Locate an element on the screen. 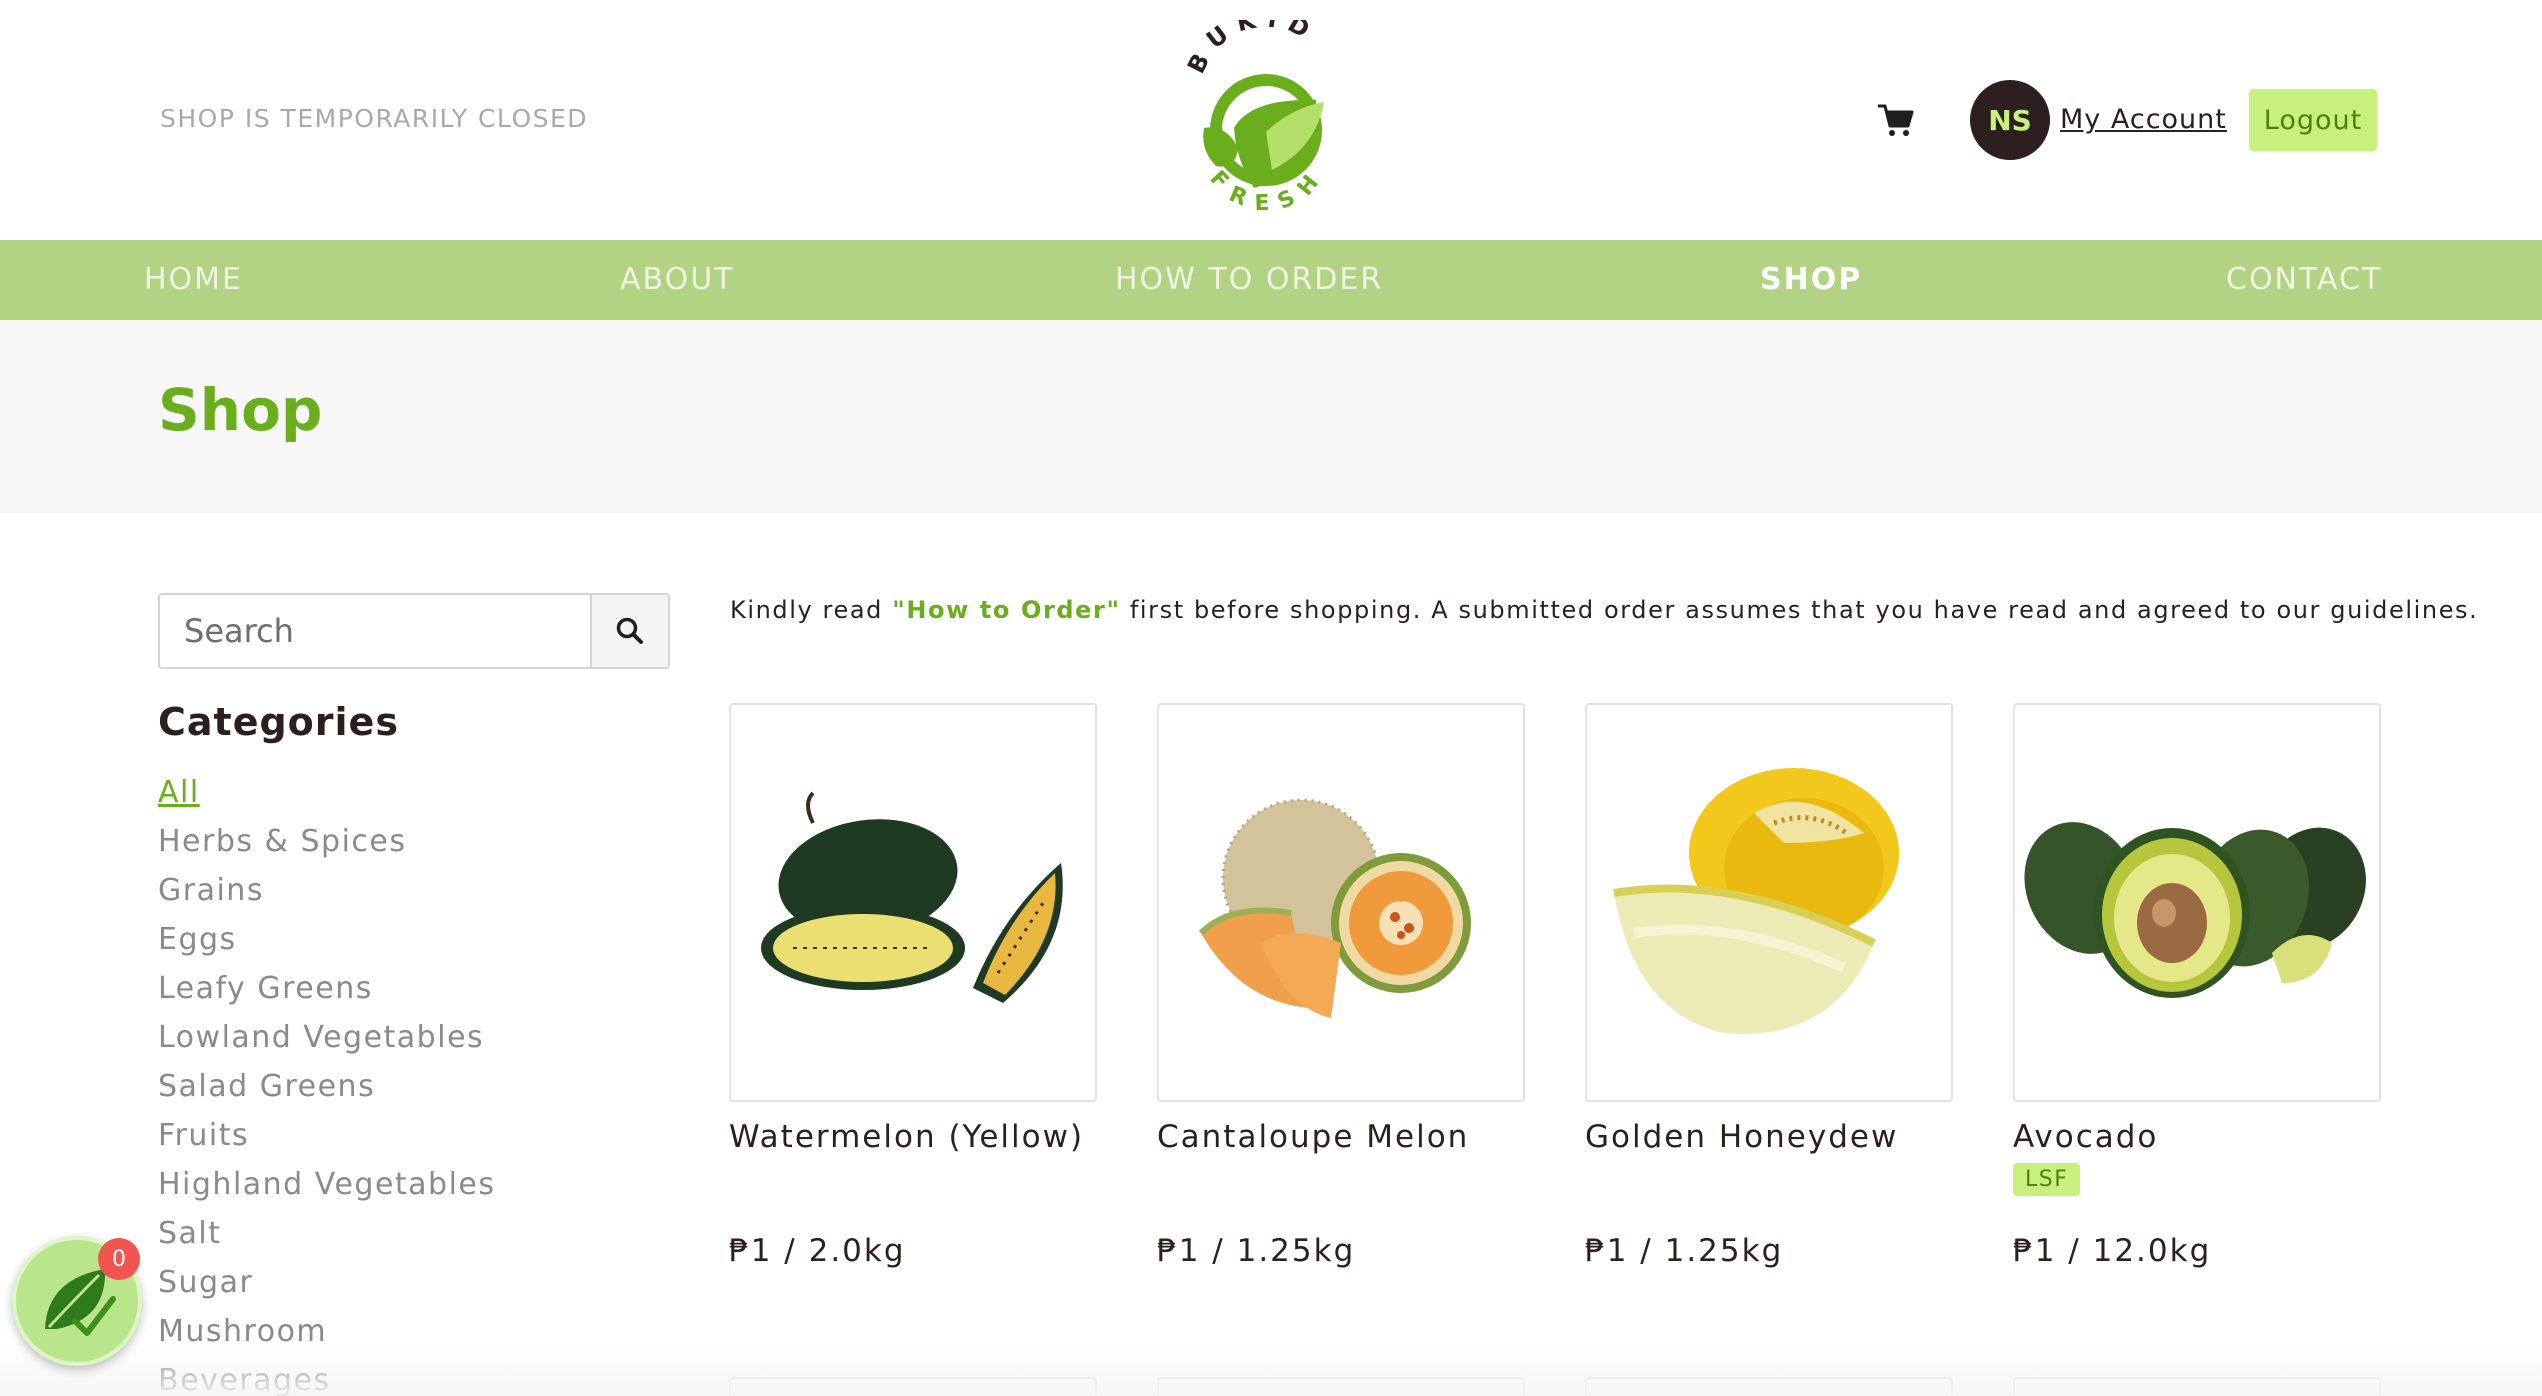  product-card: Golden Honeydew ₱1 / 1.25kg is located at coordinates (1769, 986).